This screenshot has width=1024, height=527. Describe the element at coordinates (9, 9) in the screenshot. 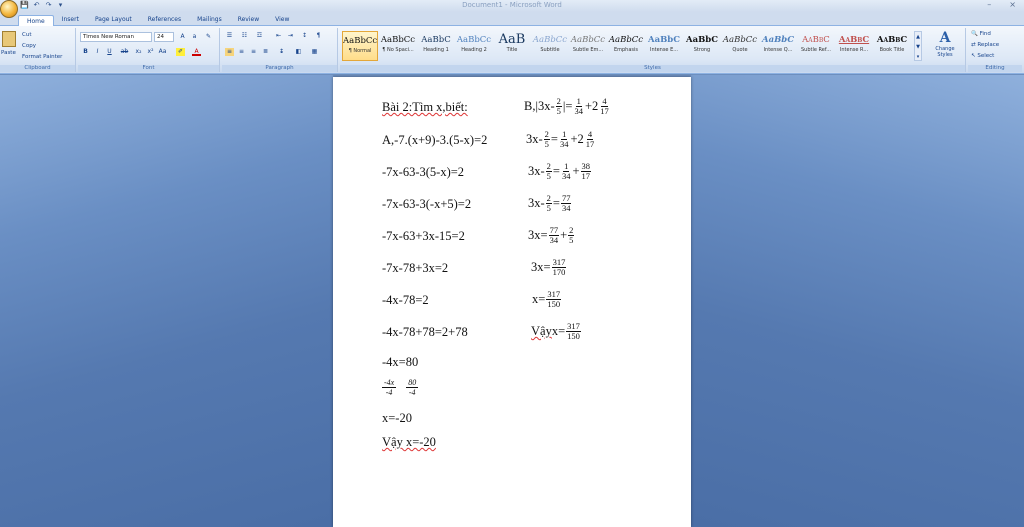

I see `office-button` at that location.